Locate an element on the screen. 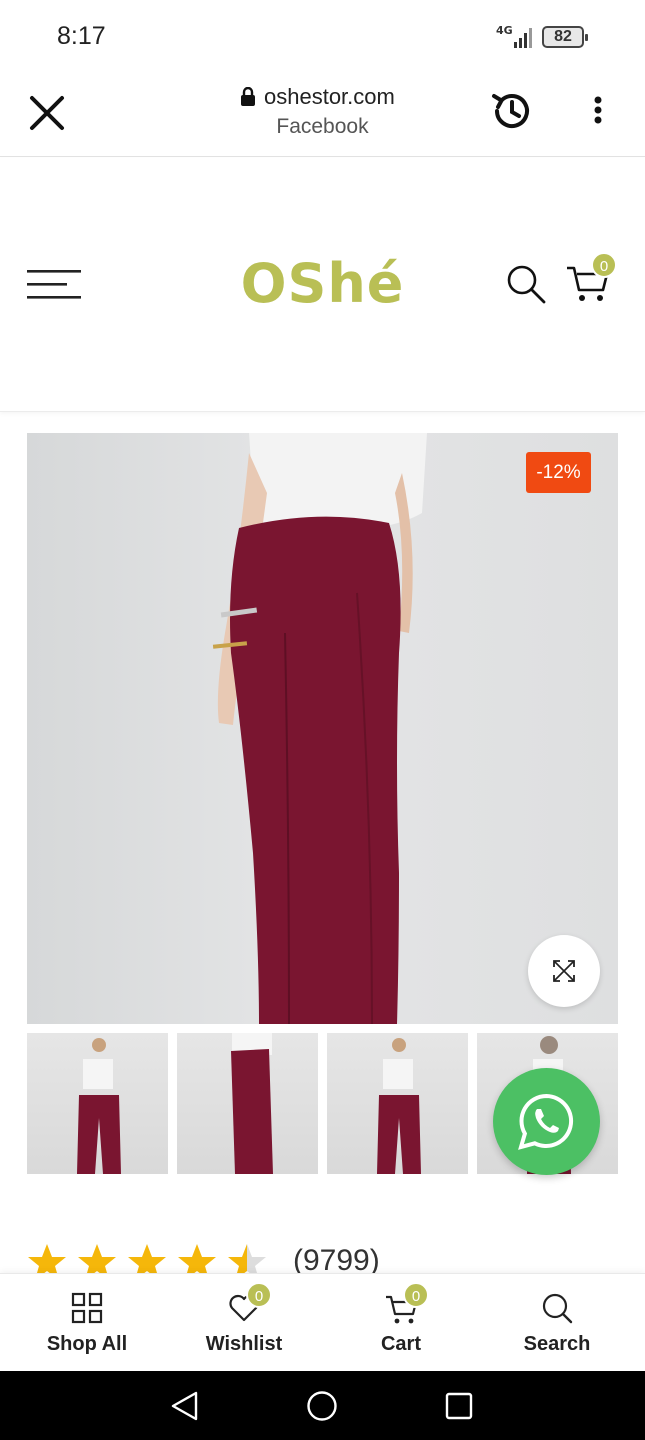  whatsapp-chat-button is located at coordinates (546, 1121).